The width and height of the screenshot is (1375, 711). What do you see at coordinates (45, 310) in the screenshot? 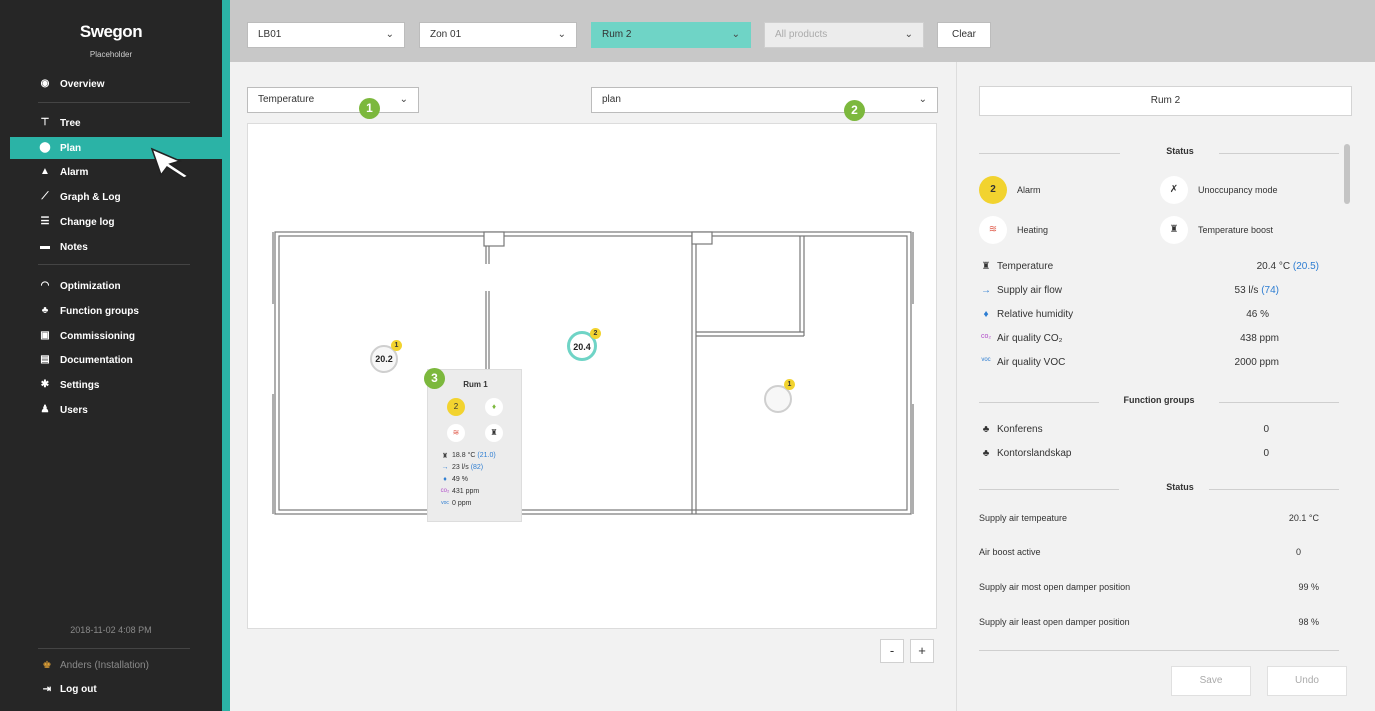
I see `function-groups-icon: ♣` at bounding box center [45, 310].